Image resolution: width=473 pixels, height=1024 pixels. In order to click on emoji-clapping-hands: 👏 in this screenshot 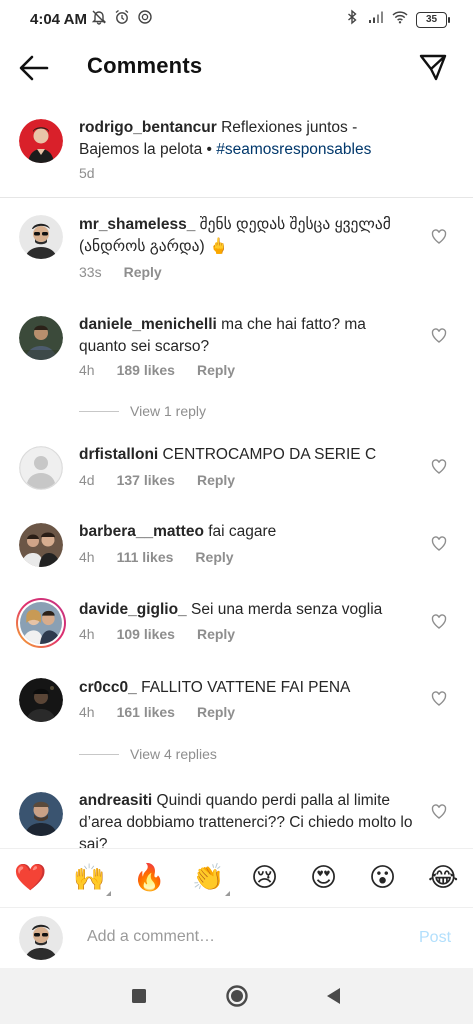, I will do `click(211, 879)`.